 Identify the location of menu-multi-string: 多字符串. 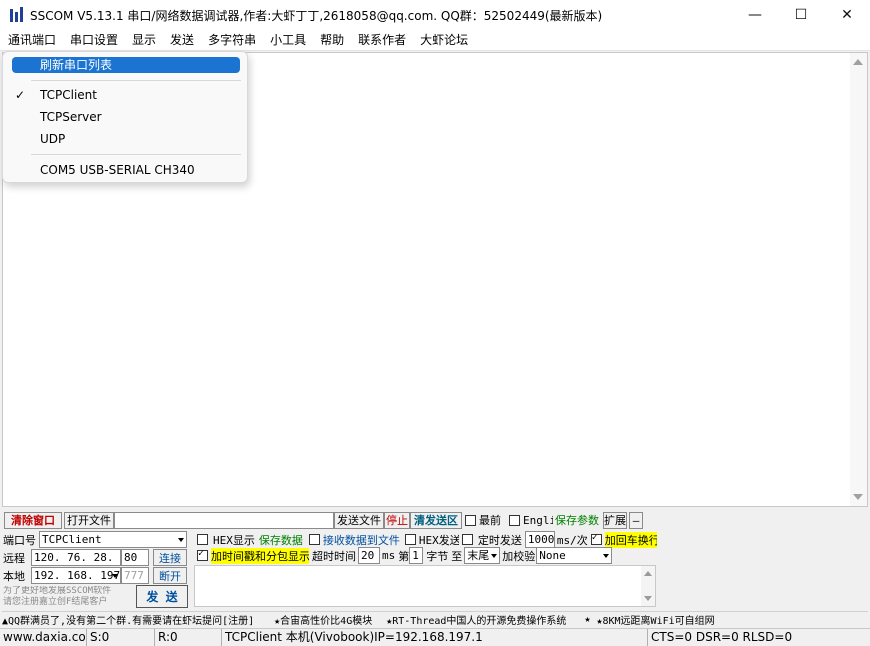
(232, 40).